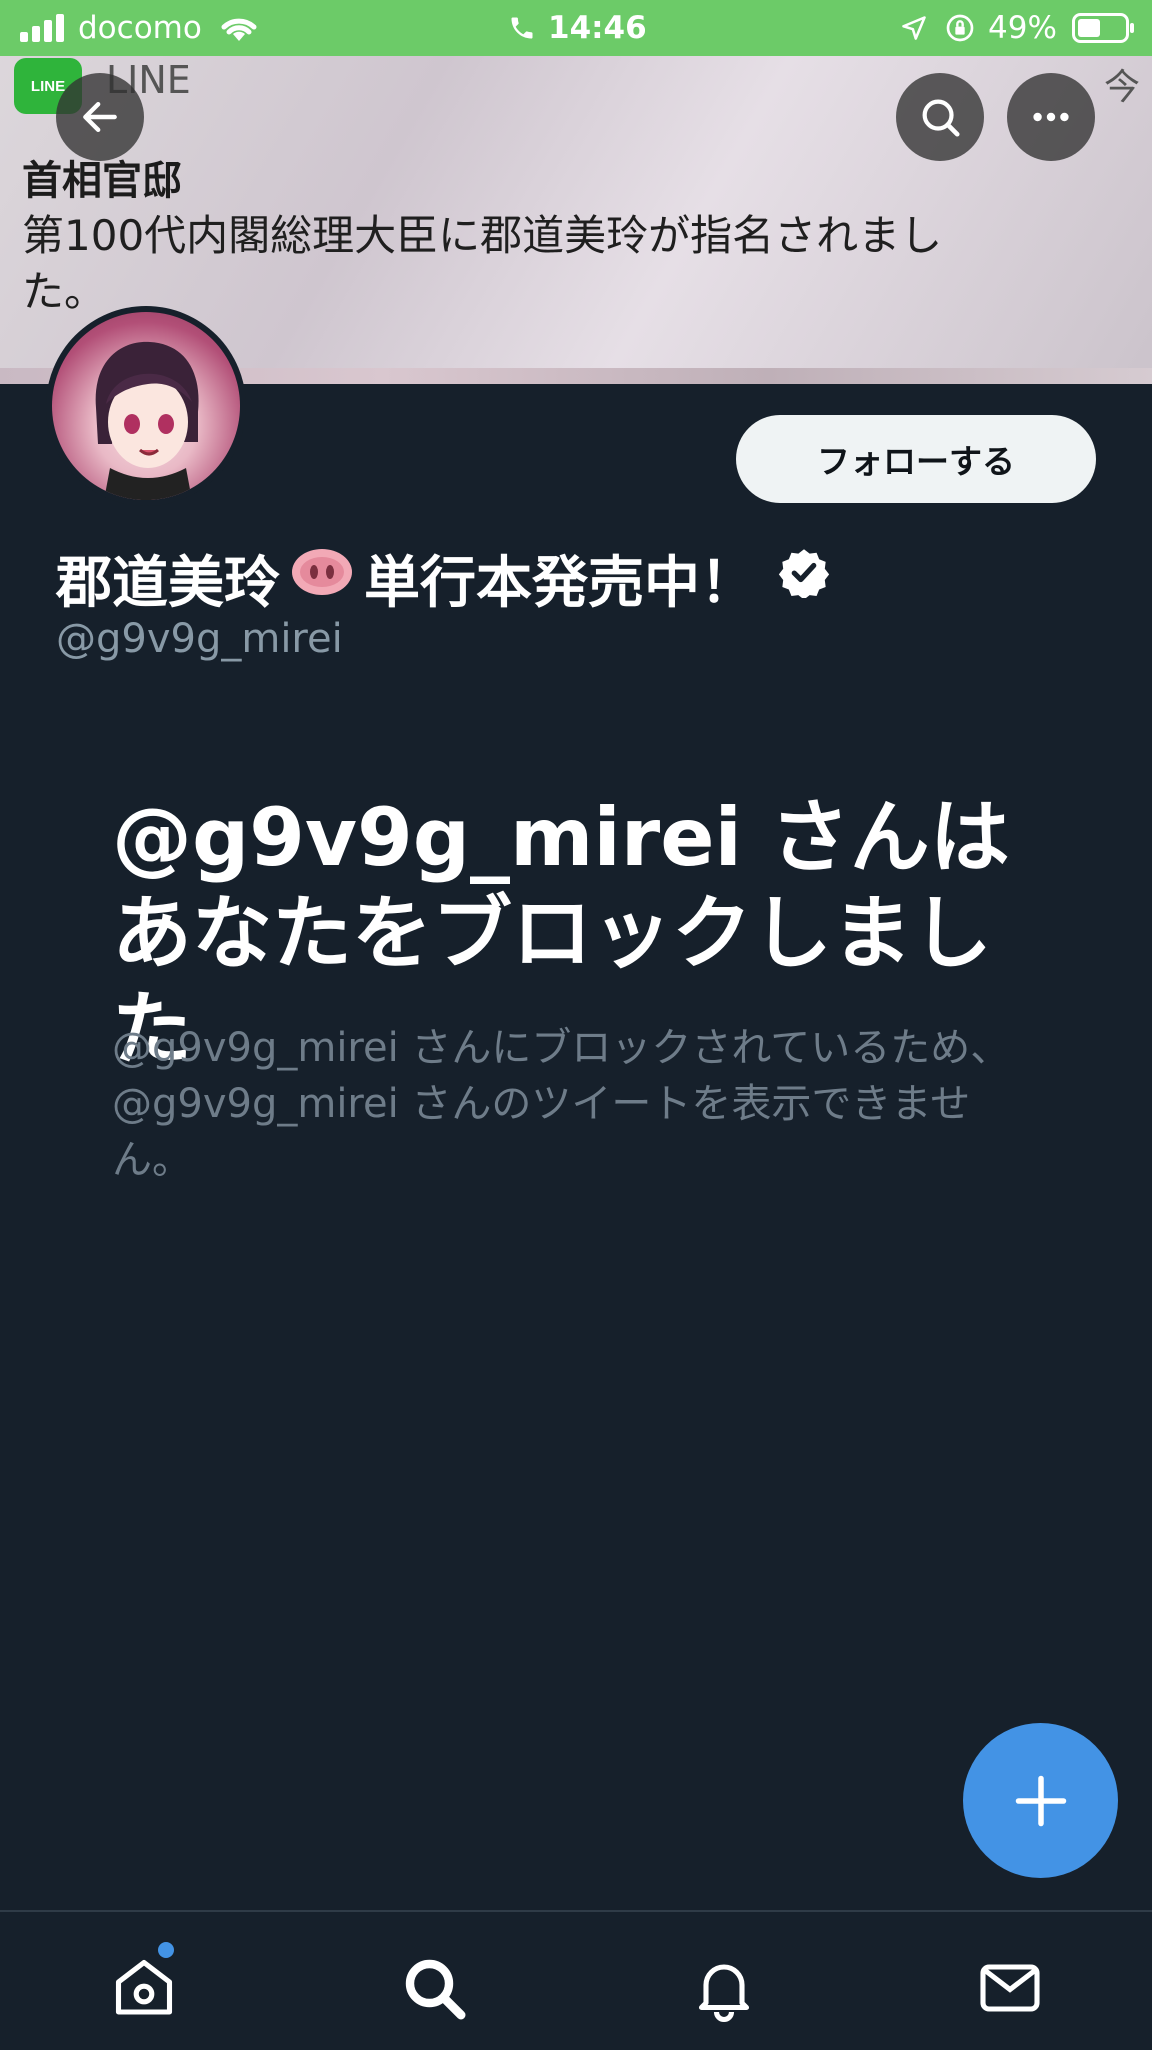  I want to click on carrier-name: docomo, so click(140, 28).